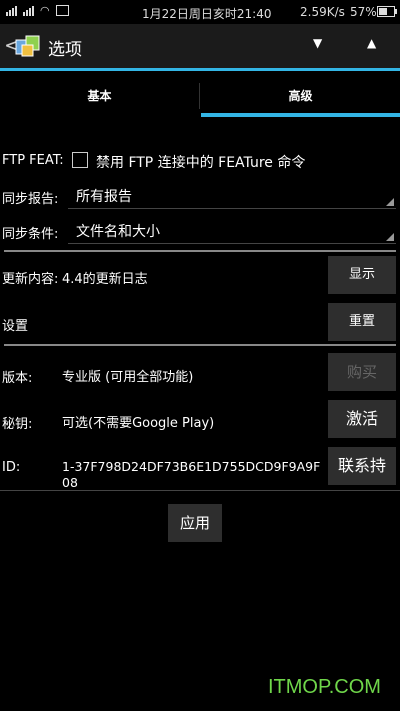 The image size is (400, 711). I want to click on id-value: 1-37F798D24DF73B6E1D755DCD9F9A9F08, so click(191, 474).